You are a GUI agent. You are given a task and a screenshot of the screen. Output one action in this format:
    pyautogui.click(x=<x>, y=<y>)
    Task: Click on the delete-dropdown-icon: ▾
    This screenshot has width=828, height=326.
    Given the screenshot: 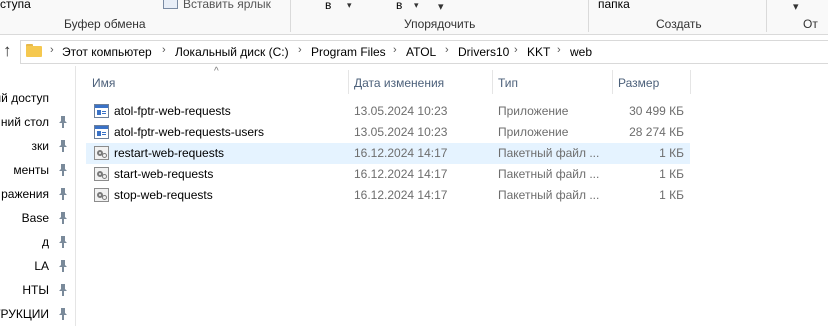 What is the action you would take?
    pyautogui.click(x=441, y=6)
    